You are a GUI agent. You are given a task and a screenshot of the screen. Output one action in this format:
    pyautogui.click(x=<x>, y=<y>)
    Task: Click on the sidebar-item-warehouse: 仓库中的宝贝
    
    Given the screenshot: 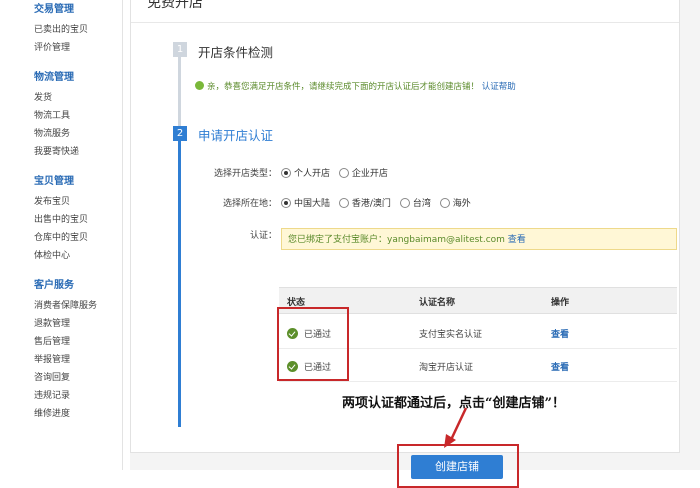 What is the action you would take?
    pyautogui.click(x=61, y=236)
    